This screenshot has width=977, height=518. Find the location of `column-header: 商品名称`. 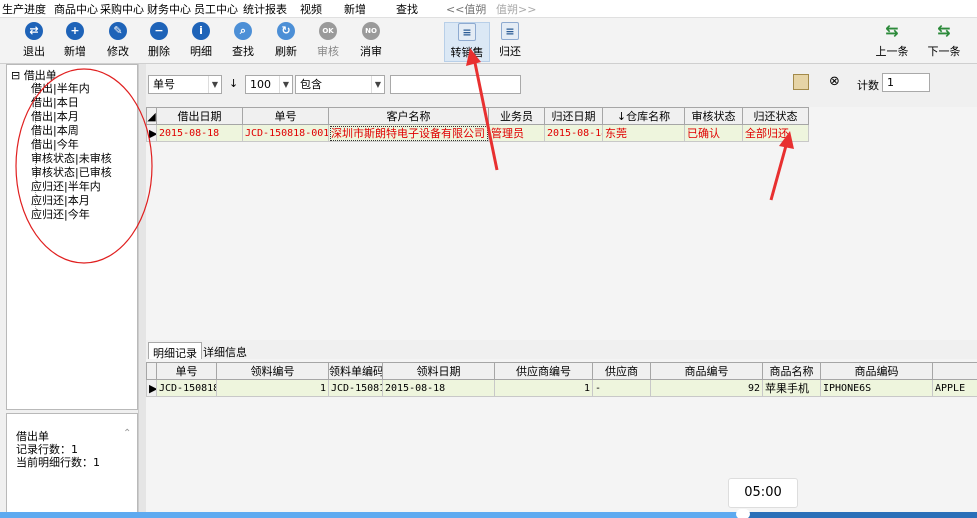

column-header: 商品名称 is located at coordinates (791, 371).